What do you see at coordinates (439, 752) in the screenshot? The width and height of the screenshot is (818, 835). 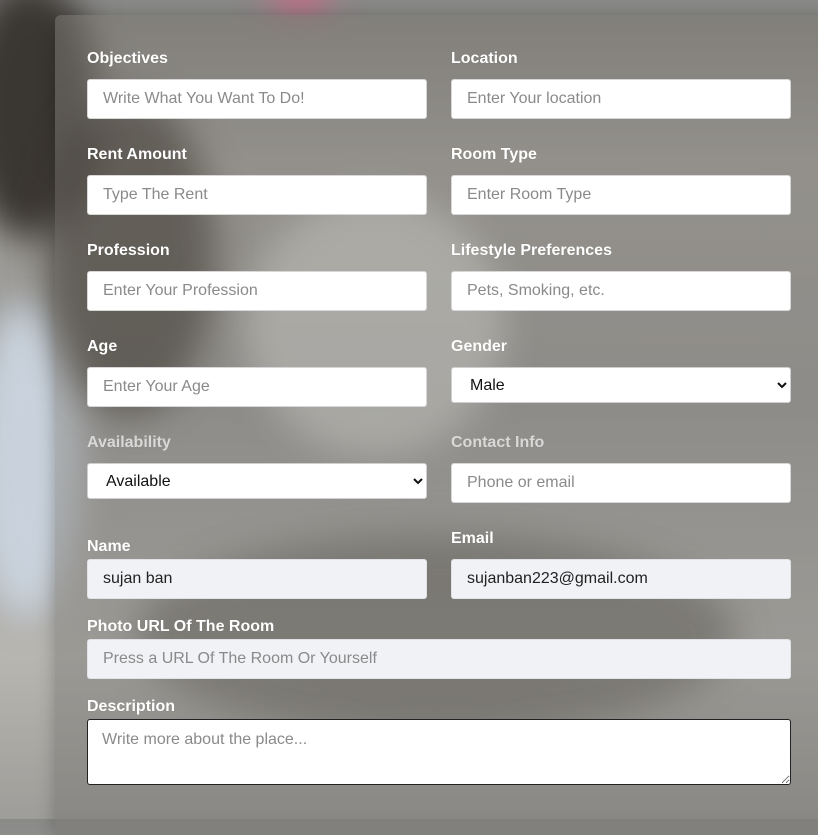 I see `description-textarea` at bounding box center [439, 752].